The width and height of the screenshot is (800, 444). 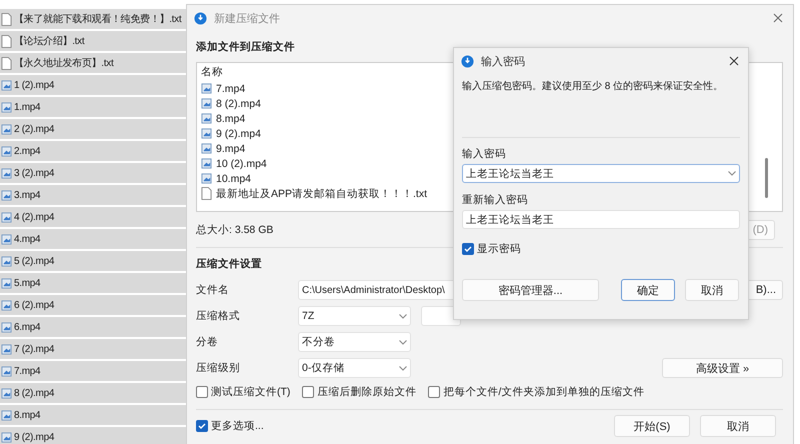 I want to click on dialog-title: 输入密码, so click(x=503, y=61).